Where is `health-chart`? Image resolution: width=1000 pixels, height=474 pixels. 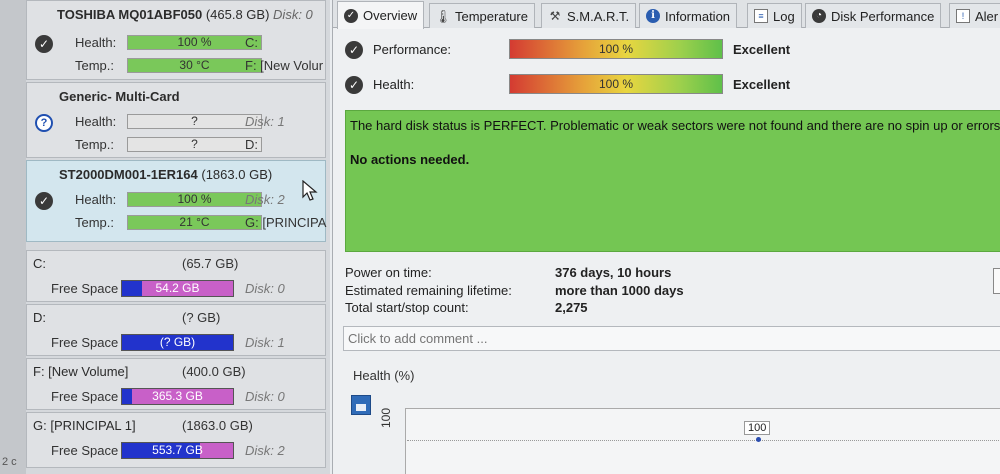
health-chart is located at coordinates (702, 441).